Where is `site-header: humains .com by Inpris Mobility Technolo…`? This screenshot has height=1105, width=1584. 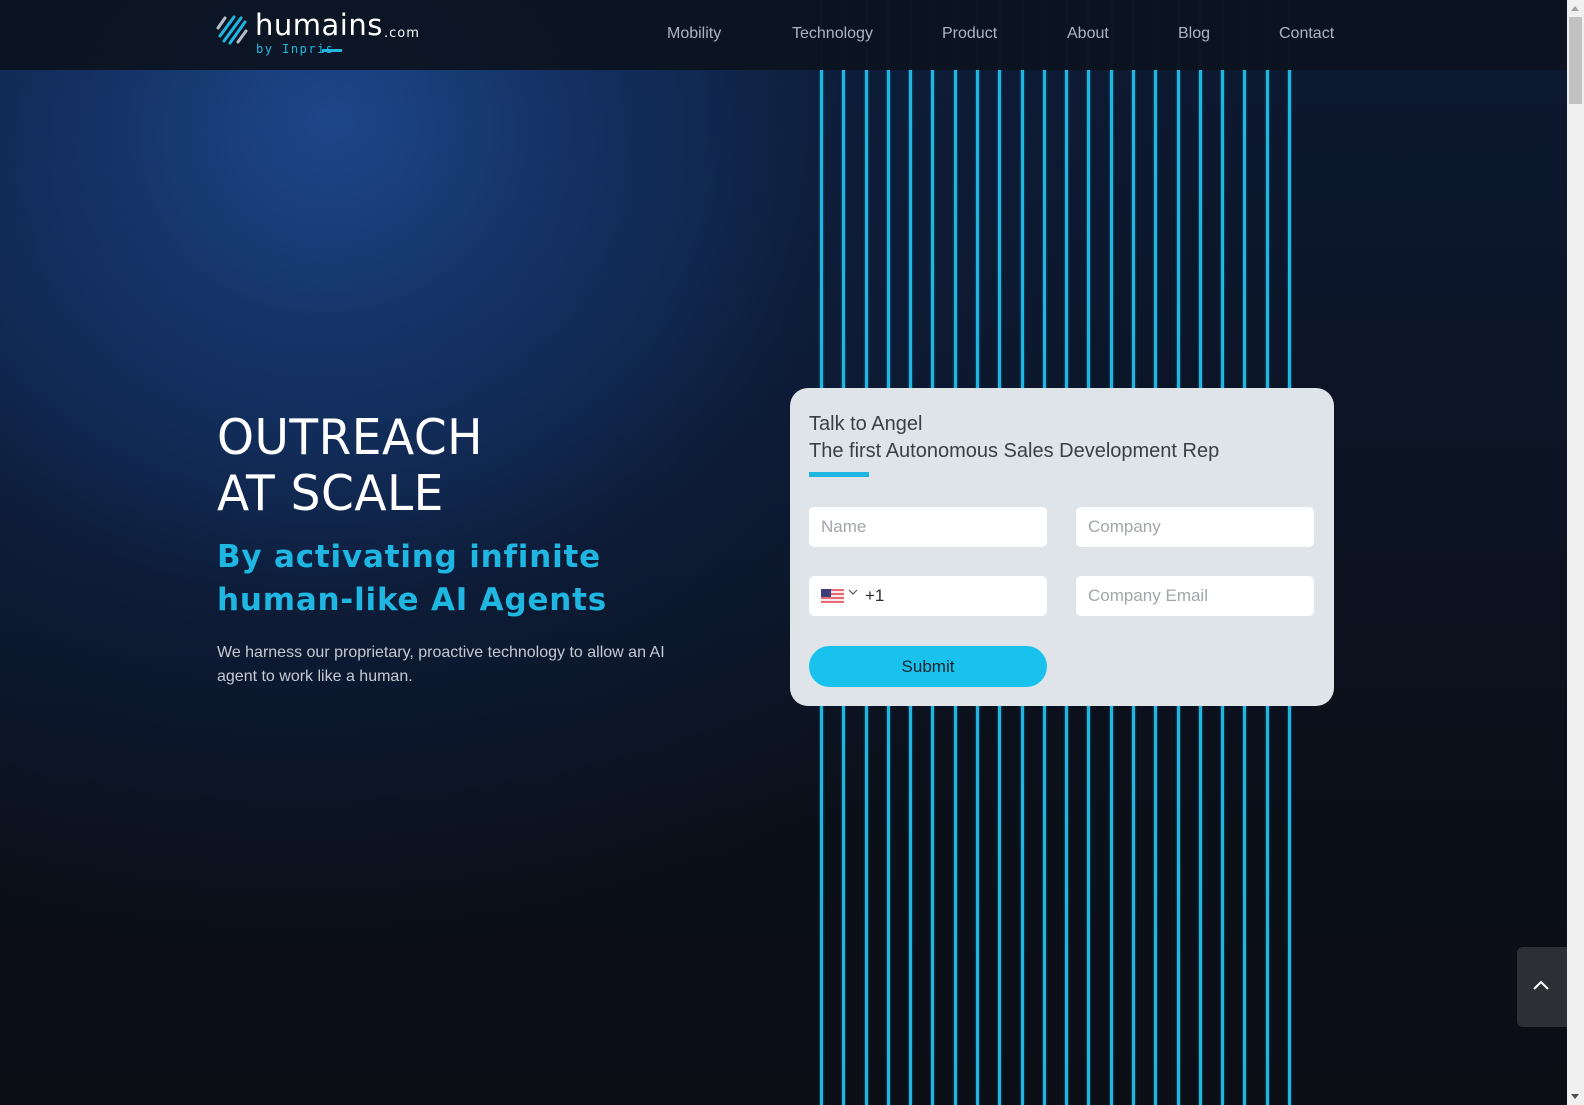 site-header: humains .com by Inpris Mobility Technolo… is located at coordinates (783, 35).